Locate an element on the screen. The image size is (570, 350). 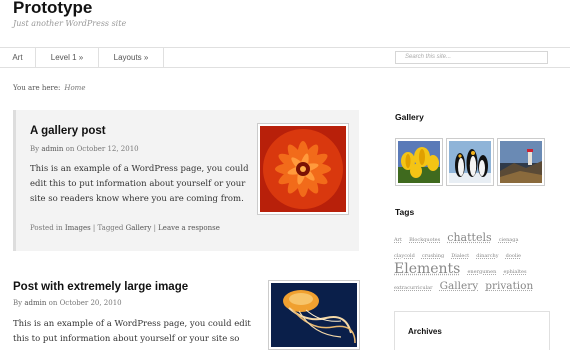
post-title: Post with extremely large image is located at coordinates (100, 287).